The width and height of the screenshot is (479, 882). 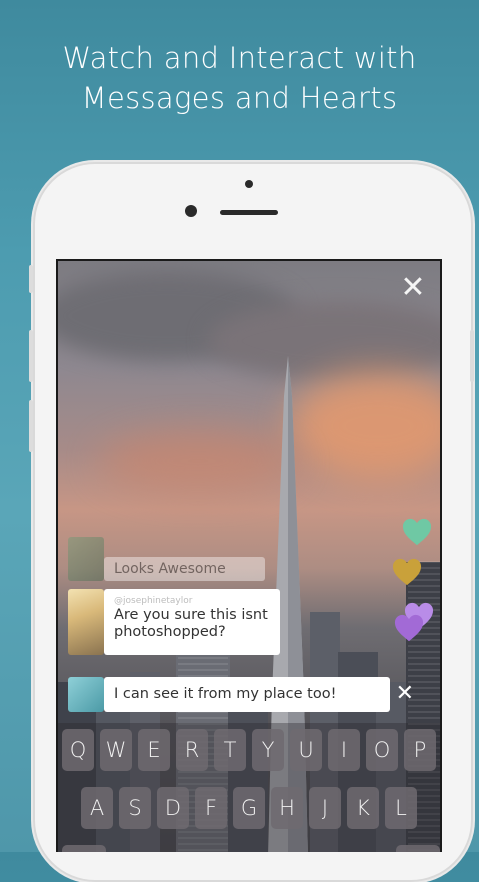 What do you see at coordinates (173, 808) in the screenshot?
I see `key-d: D` at bounding box center [173, 808].